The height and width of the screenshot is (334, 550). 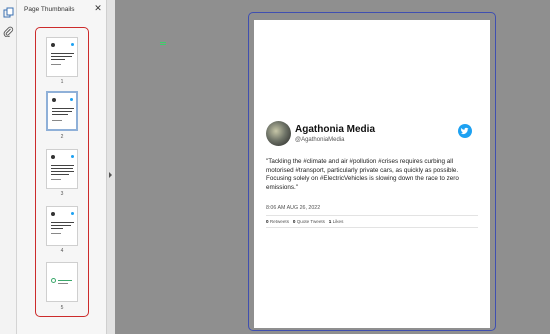 I want to click on thumbnail-number: 5, so click(x=62, y=308).